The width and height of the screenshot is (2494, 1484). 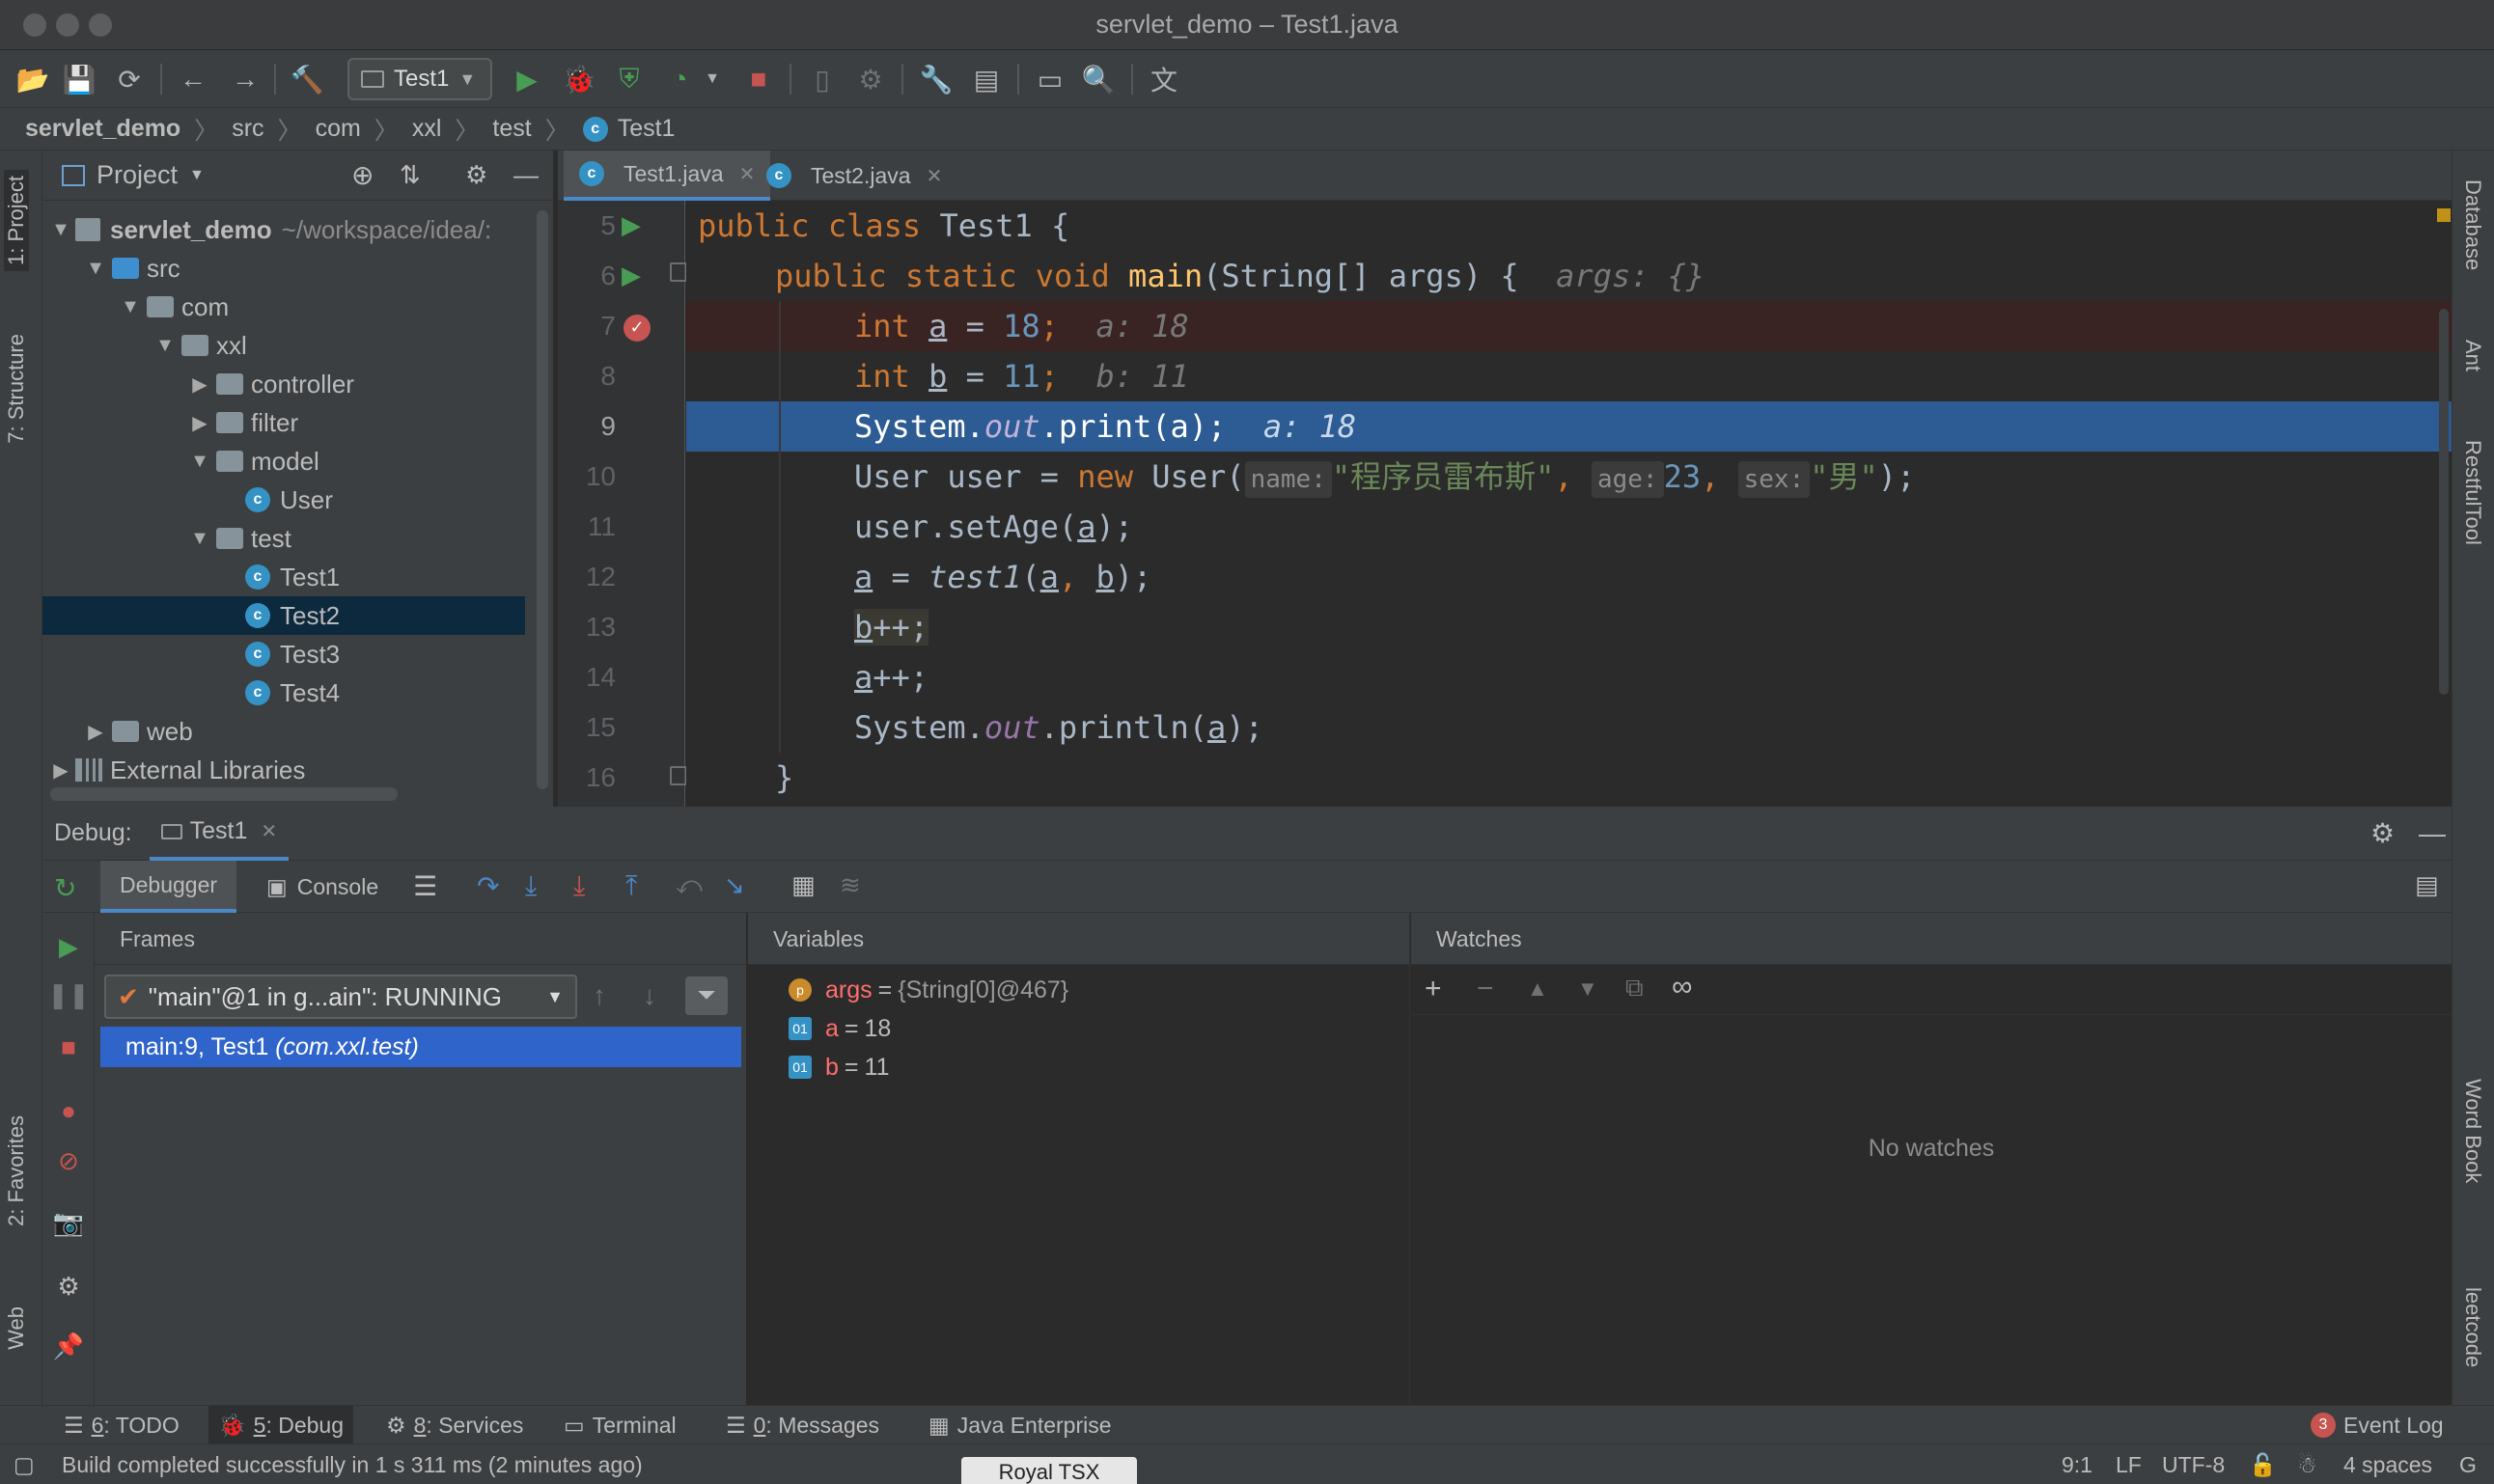 I want to click on gear-icon: ⚙, so click(x=476, y=175).